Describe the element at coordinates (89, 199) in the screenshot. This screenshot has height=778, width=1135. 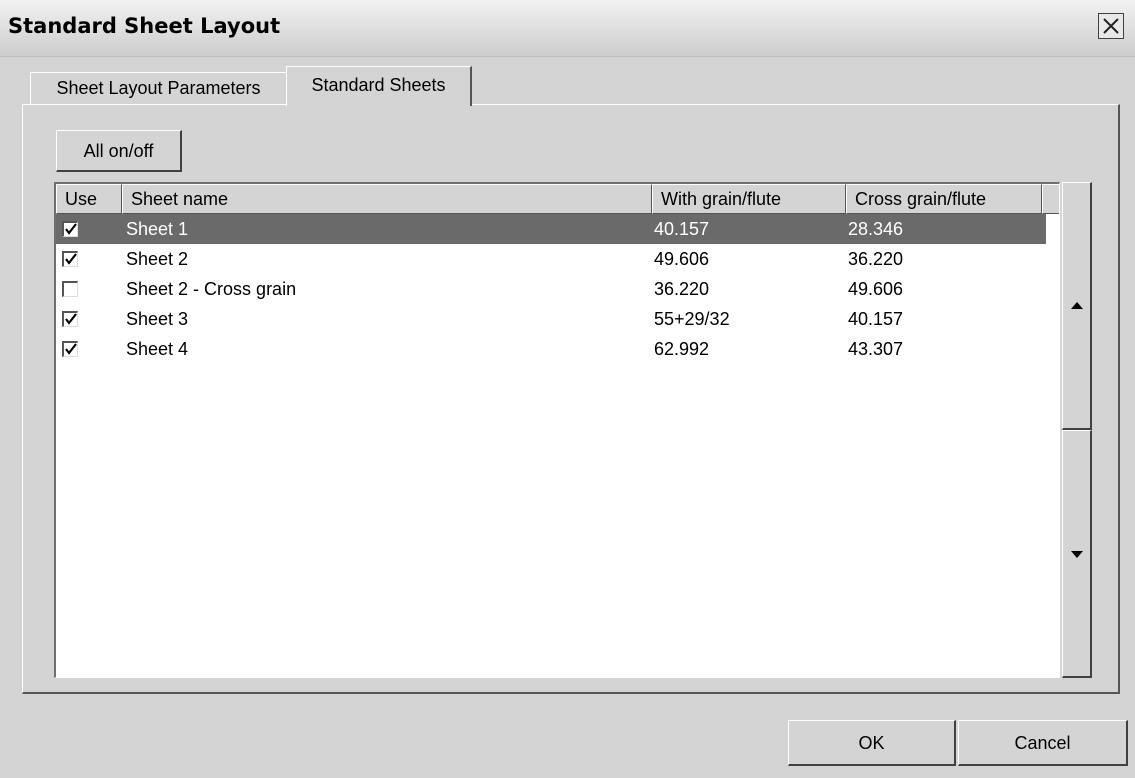
I see `column-header-use: Use` at that location.